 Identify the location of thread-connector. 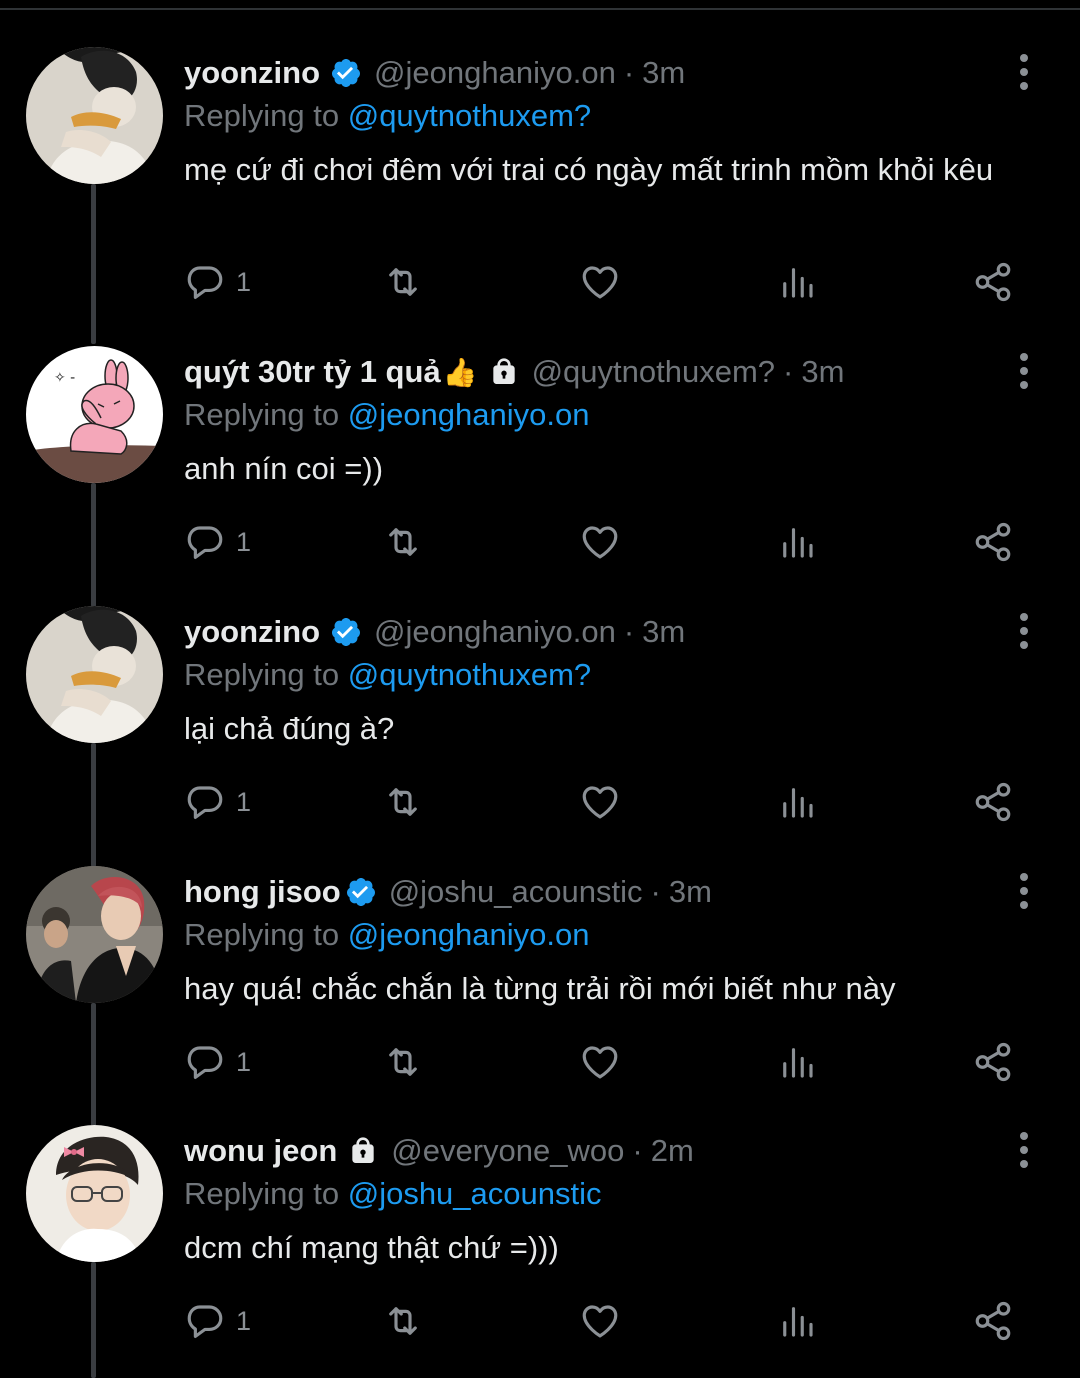
(93, 1320).